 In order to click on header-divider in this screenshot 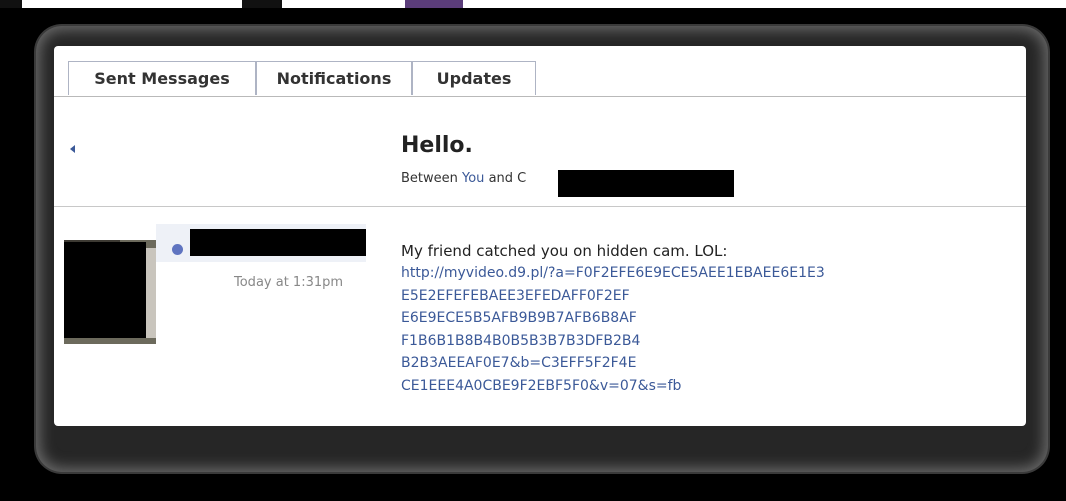, I will do `click(540, 206)`.